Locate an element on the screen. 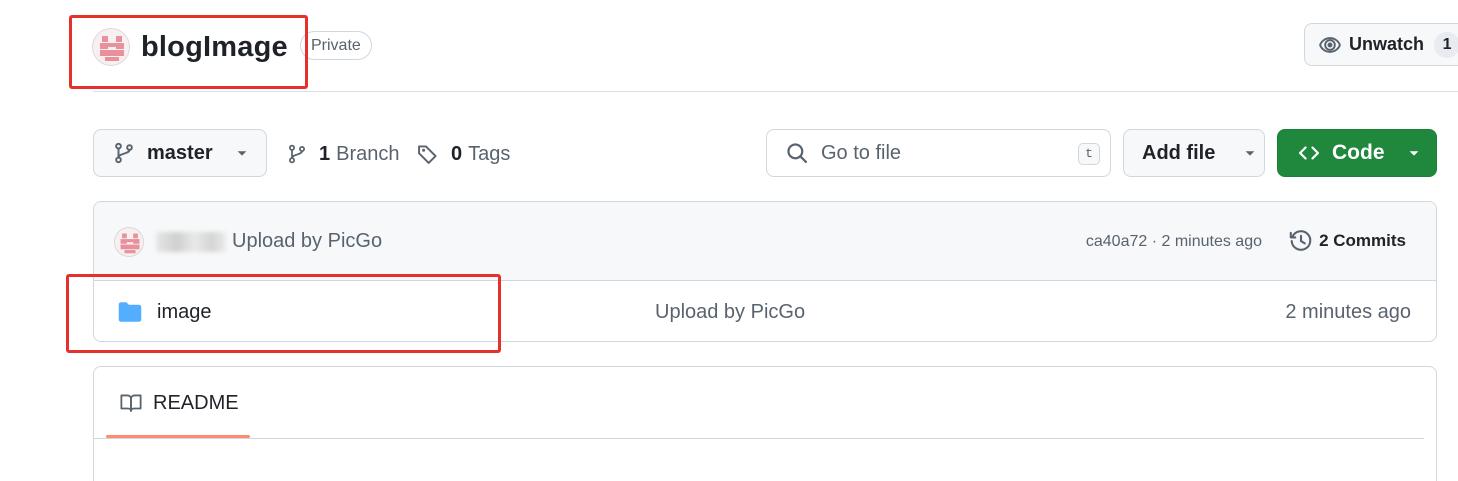 Image resolution: width=1458 pixels, height=481 pixels. shortcut-key-hint: t is located at coordinates (1089, 154).